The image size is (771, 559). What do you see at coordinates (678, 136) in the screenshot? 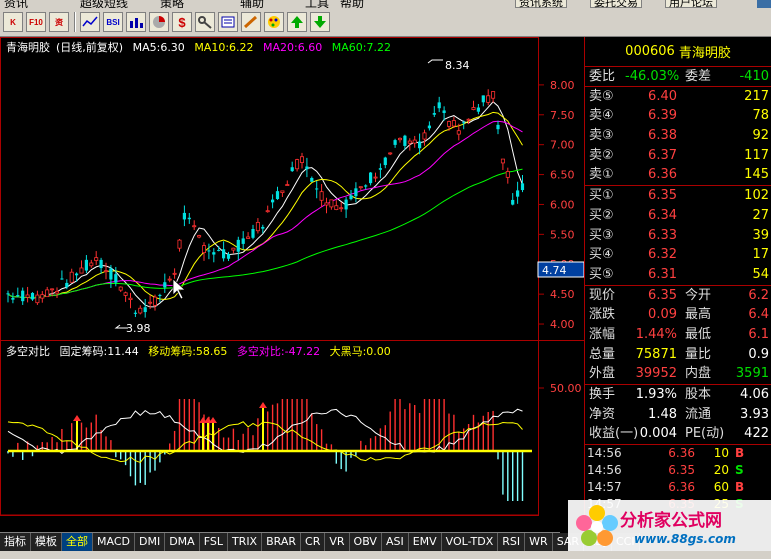
I see `ask-row: 卖③ 6.38 92` at bounding box center [678, 136].